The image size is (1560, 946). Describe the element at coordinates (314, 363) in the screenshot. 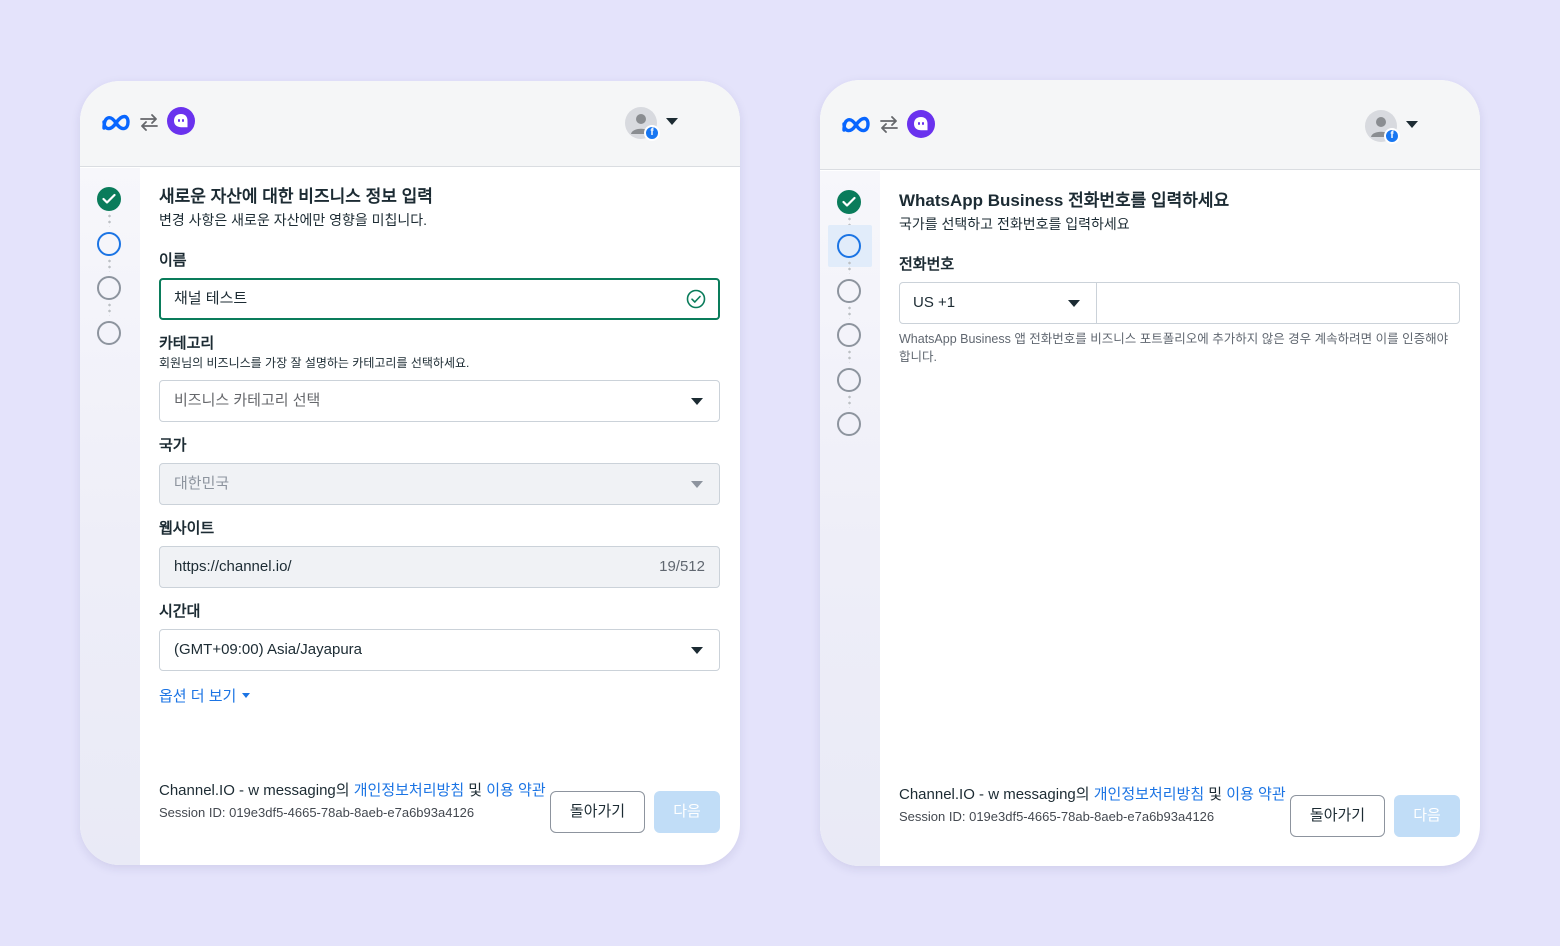

I see `category-helper: 회원님의 비즈니스를 가장 잘 설명하는 카테고리를 선택하세요.` at that location.